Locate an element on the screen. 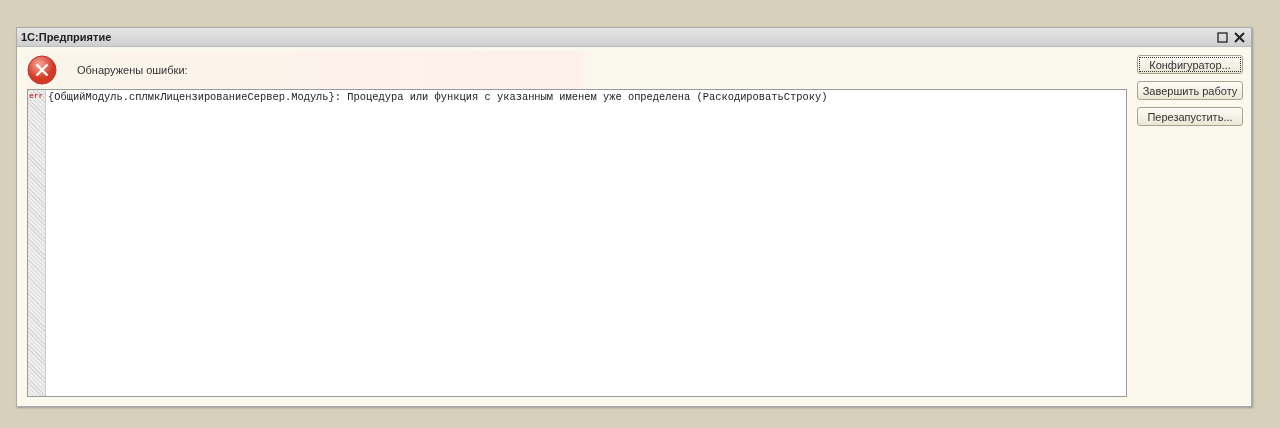 This screenshot has width=1280, height=428. error-heading: Обнаружены ошибки: is located at coordinates (132, 70).